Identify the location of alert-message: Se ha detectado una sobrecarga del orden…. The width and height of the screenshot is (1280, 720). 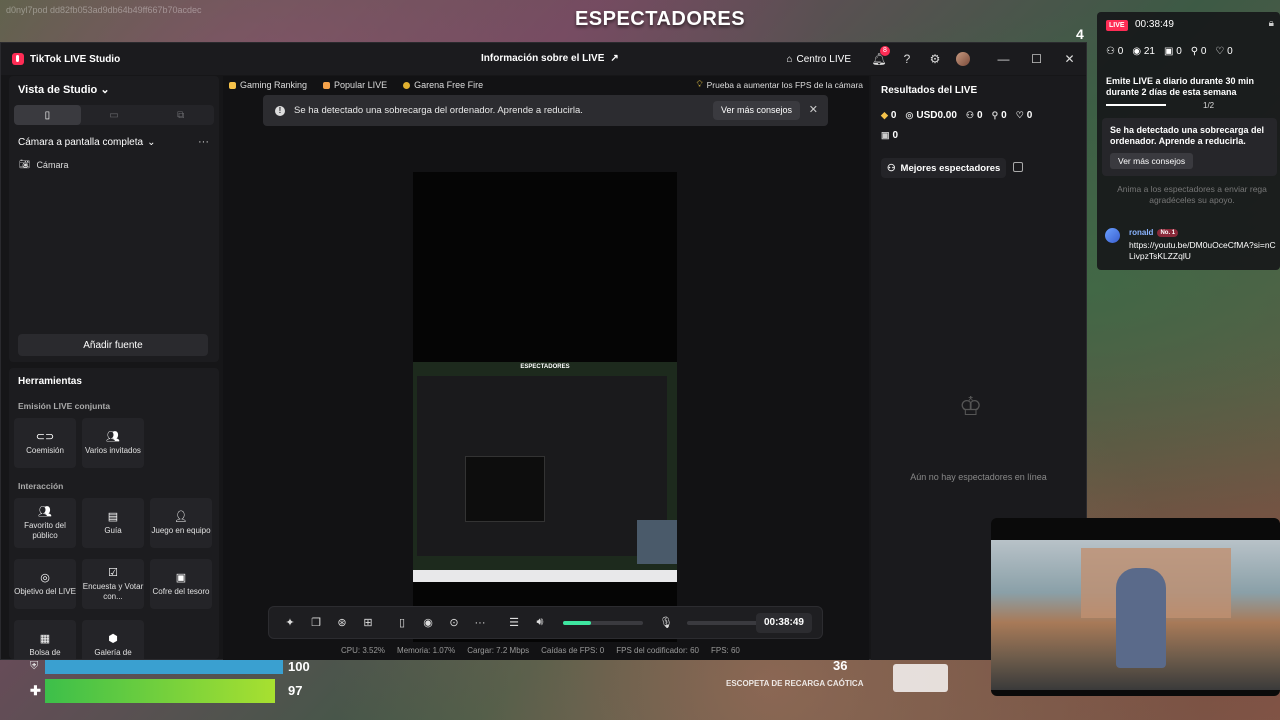
(438, 110).